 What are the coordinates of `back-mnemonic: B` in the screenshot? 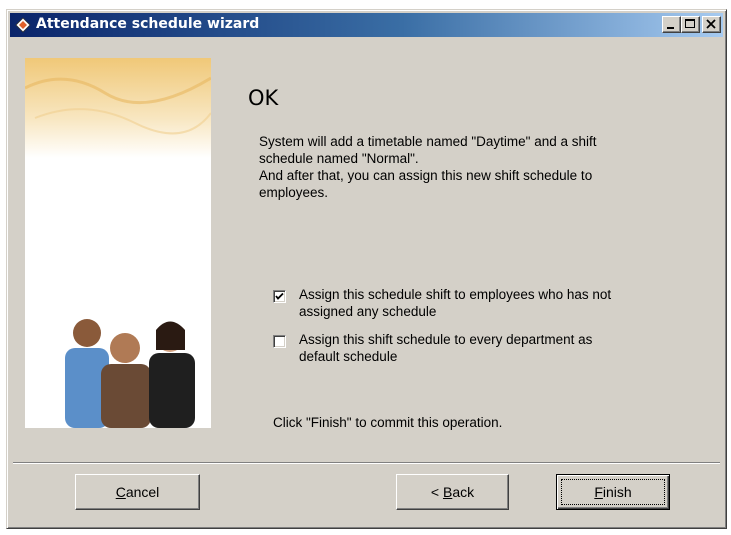 It's located at (447, 492).